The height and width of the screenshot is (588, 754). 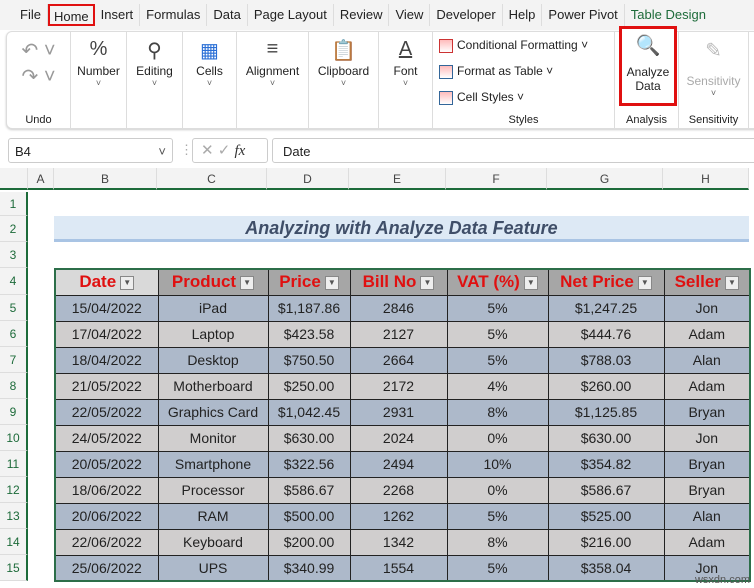 I want to click on tab-data: Data, so click(x=227, y=15).